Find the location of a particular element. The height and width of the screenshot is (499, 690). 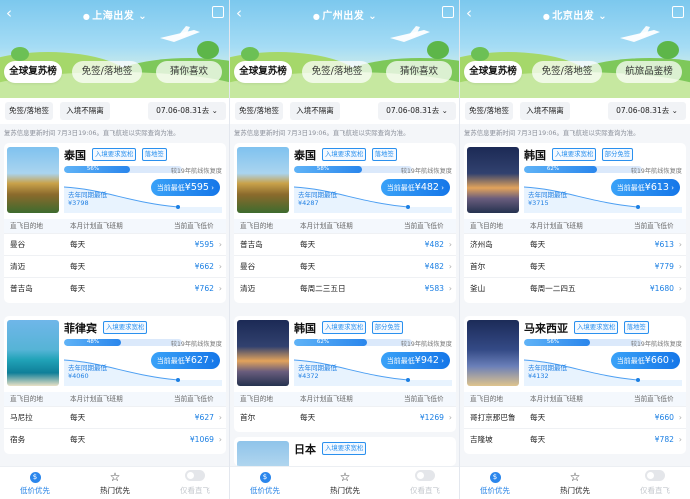

direct-price: ¥1680 is located at coordinates (661, 288).